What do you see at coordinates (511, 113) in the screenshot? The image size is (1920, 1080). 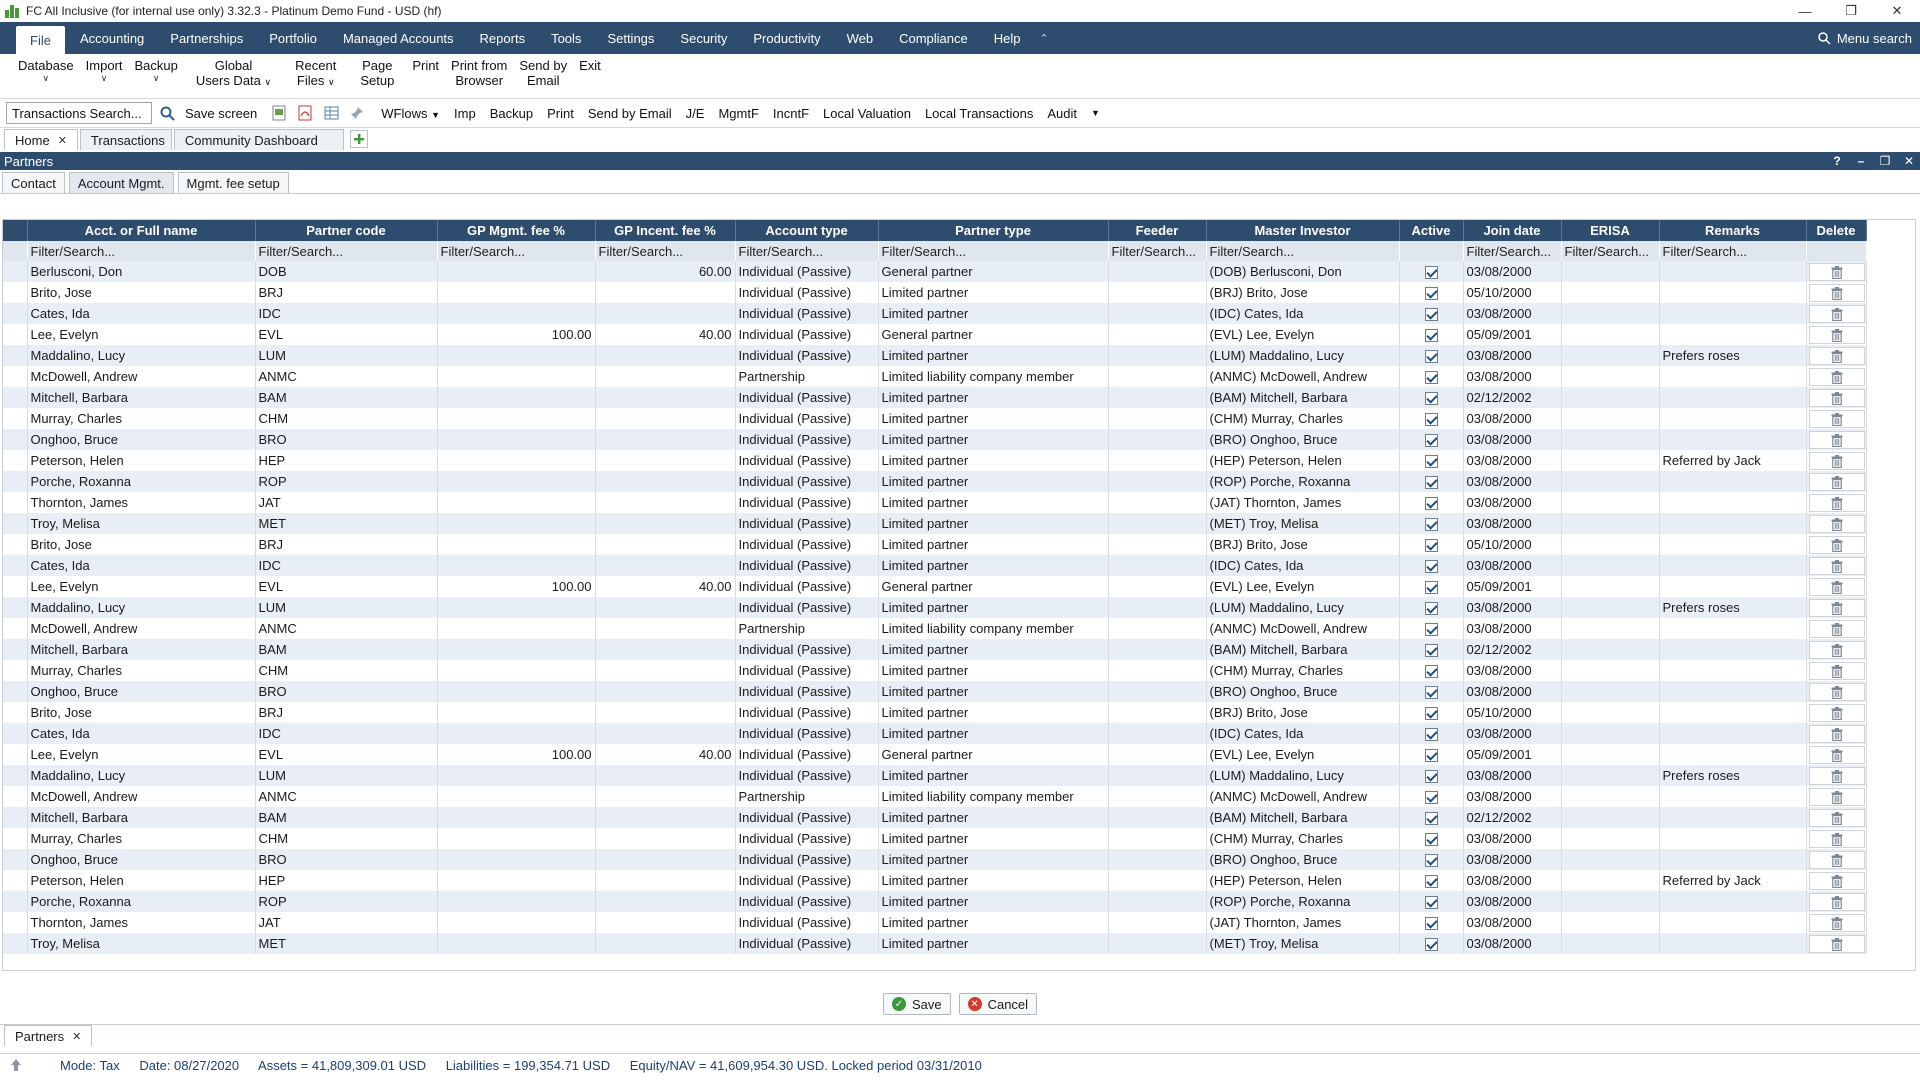 I see `backup-button: Backup` at bounding box center [511, 113].